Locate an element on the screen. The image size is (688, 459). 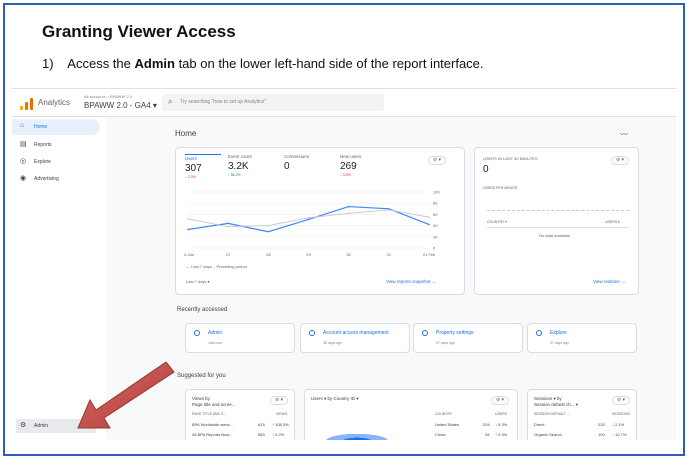
card-title-2: Session default ch... ▾ is located at coordinates (556, 405).